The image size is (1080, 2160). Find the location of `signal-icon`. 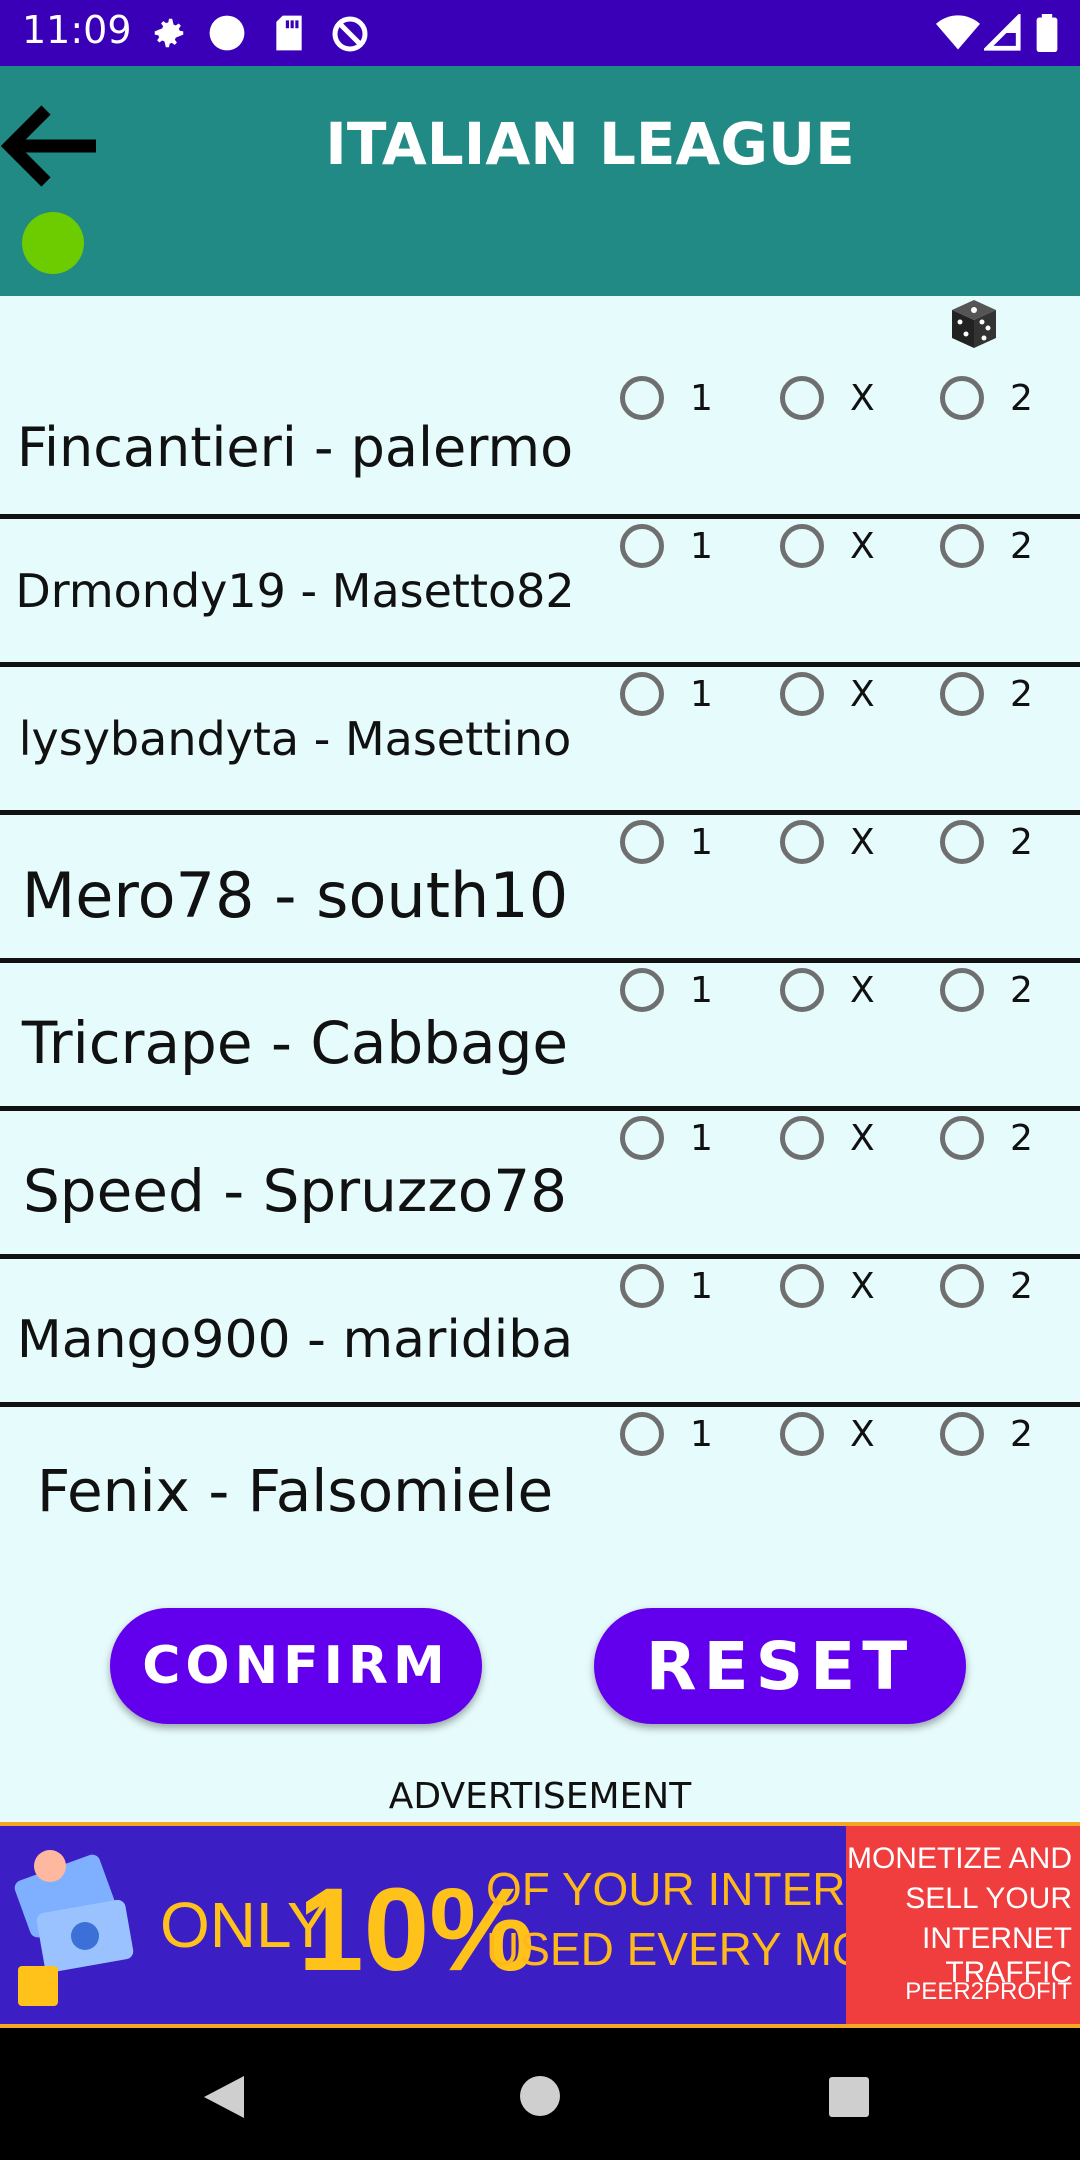

signal-icon is located at coordinates (1002, 32).